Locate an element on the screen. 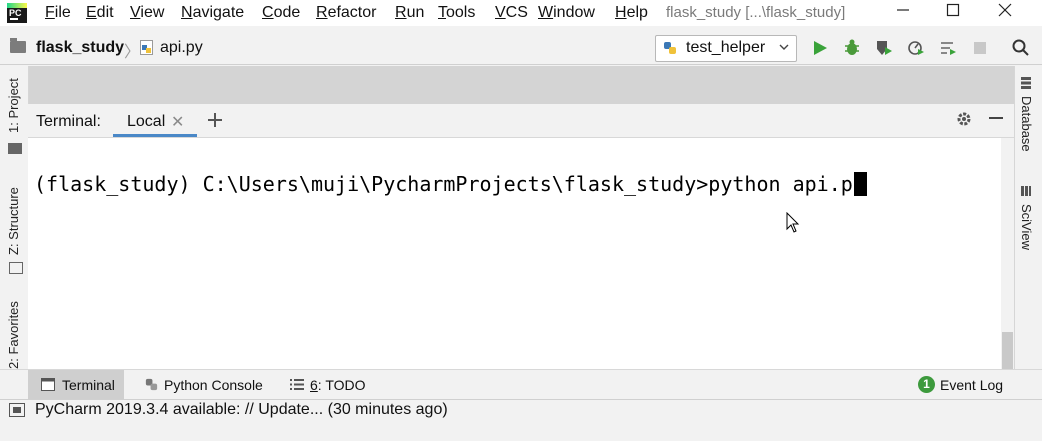  chevron-down-icon is located at coordinates (784, 47).